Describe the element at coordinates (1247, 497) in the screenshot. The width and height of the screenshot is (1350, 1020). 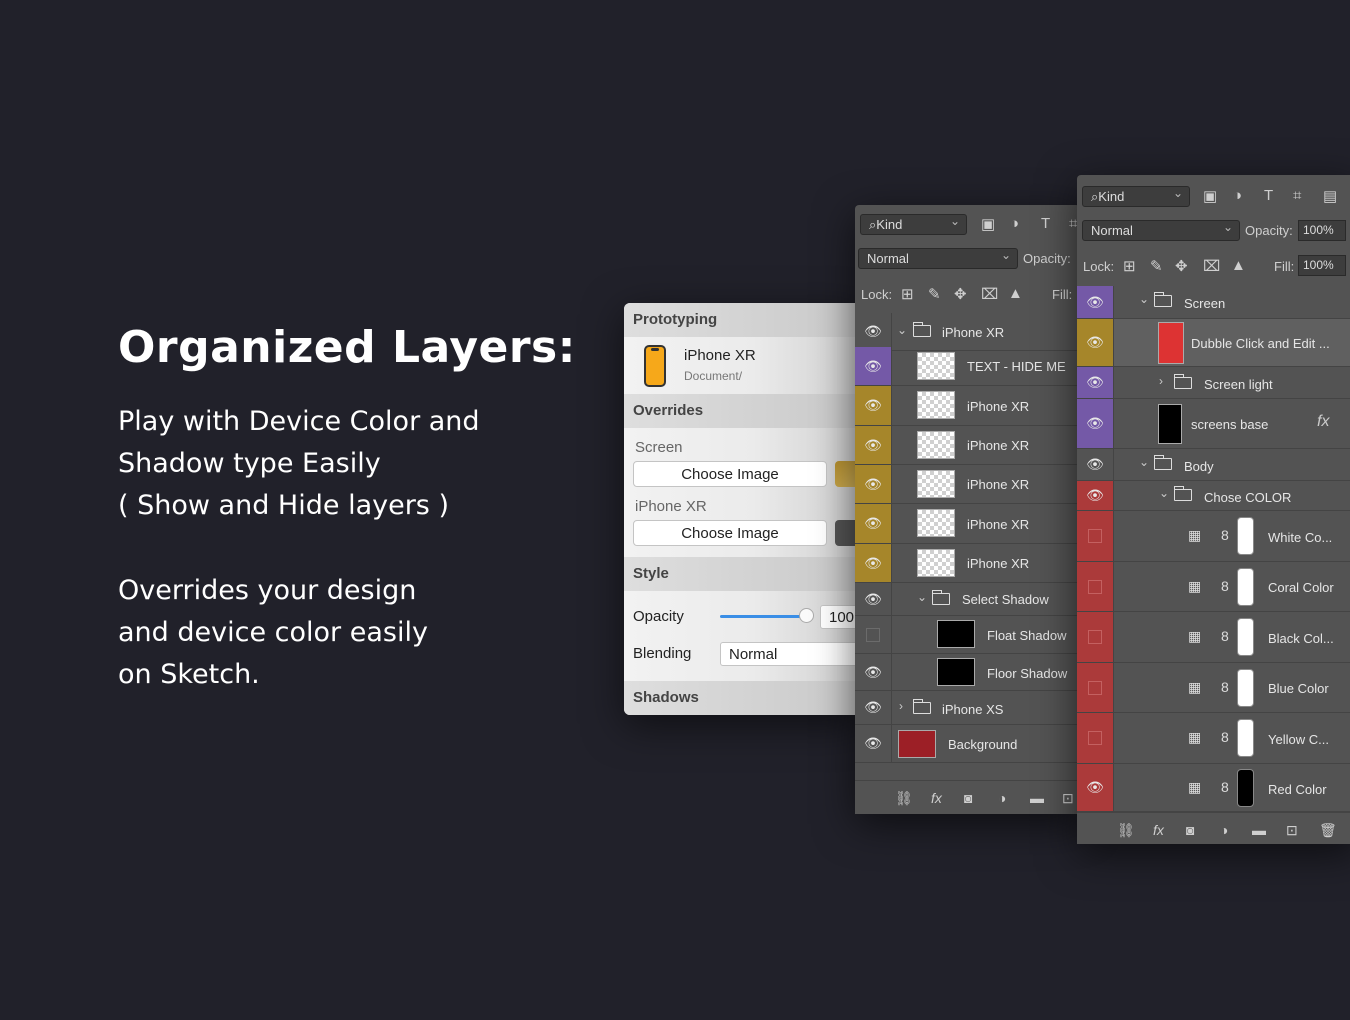
I see `layer-name: Chose COLOR` at that location.